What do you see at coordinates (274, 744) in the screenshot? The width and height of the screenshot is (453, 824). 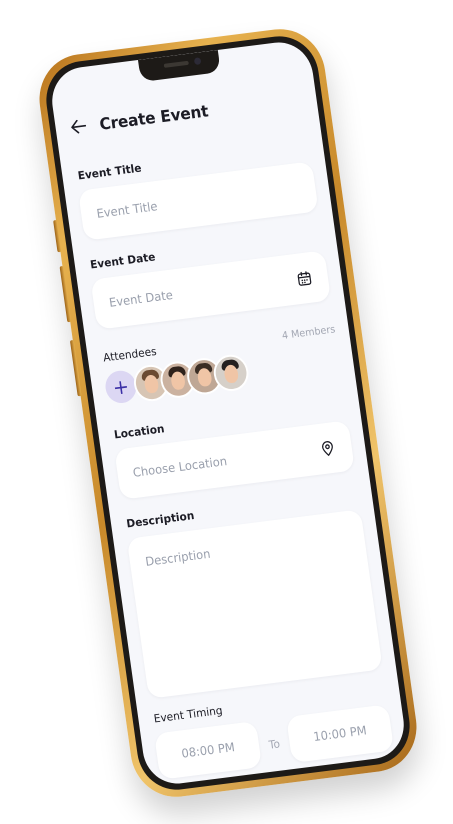 I see `to-separator: To` at bounding box center [274, 744].